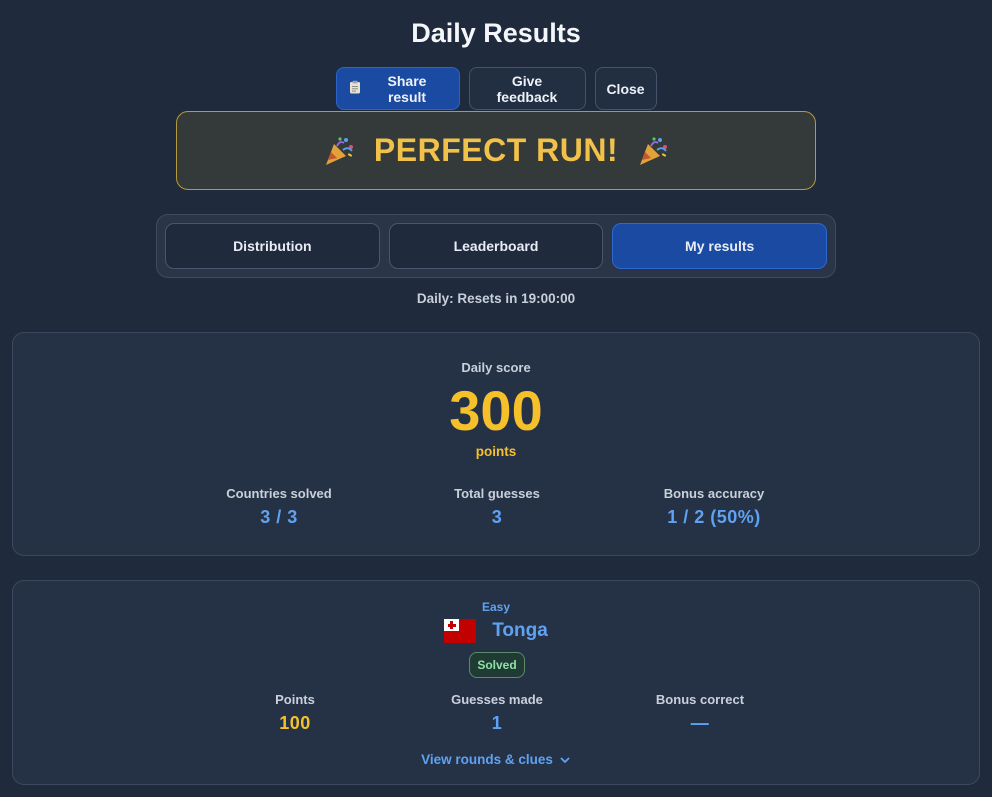  Describe the element at coordinates (496, 367) in the screenshot. I see `daily-score-label: Daily score` at that location.